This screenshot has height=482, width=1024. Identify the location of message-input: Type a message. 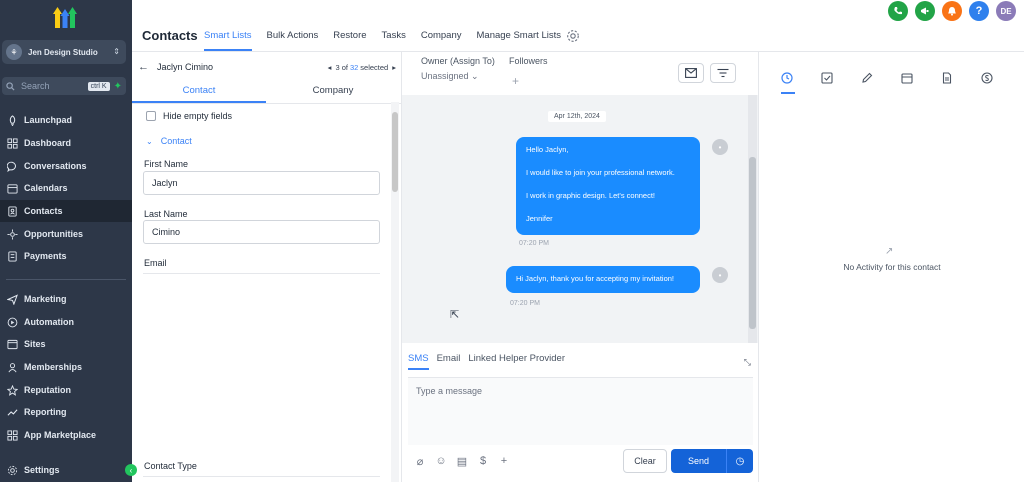
(580, 411).